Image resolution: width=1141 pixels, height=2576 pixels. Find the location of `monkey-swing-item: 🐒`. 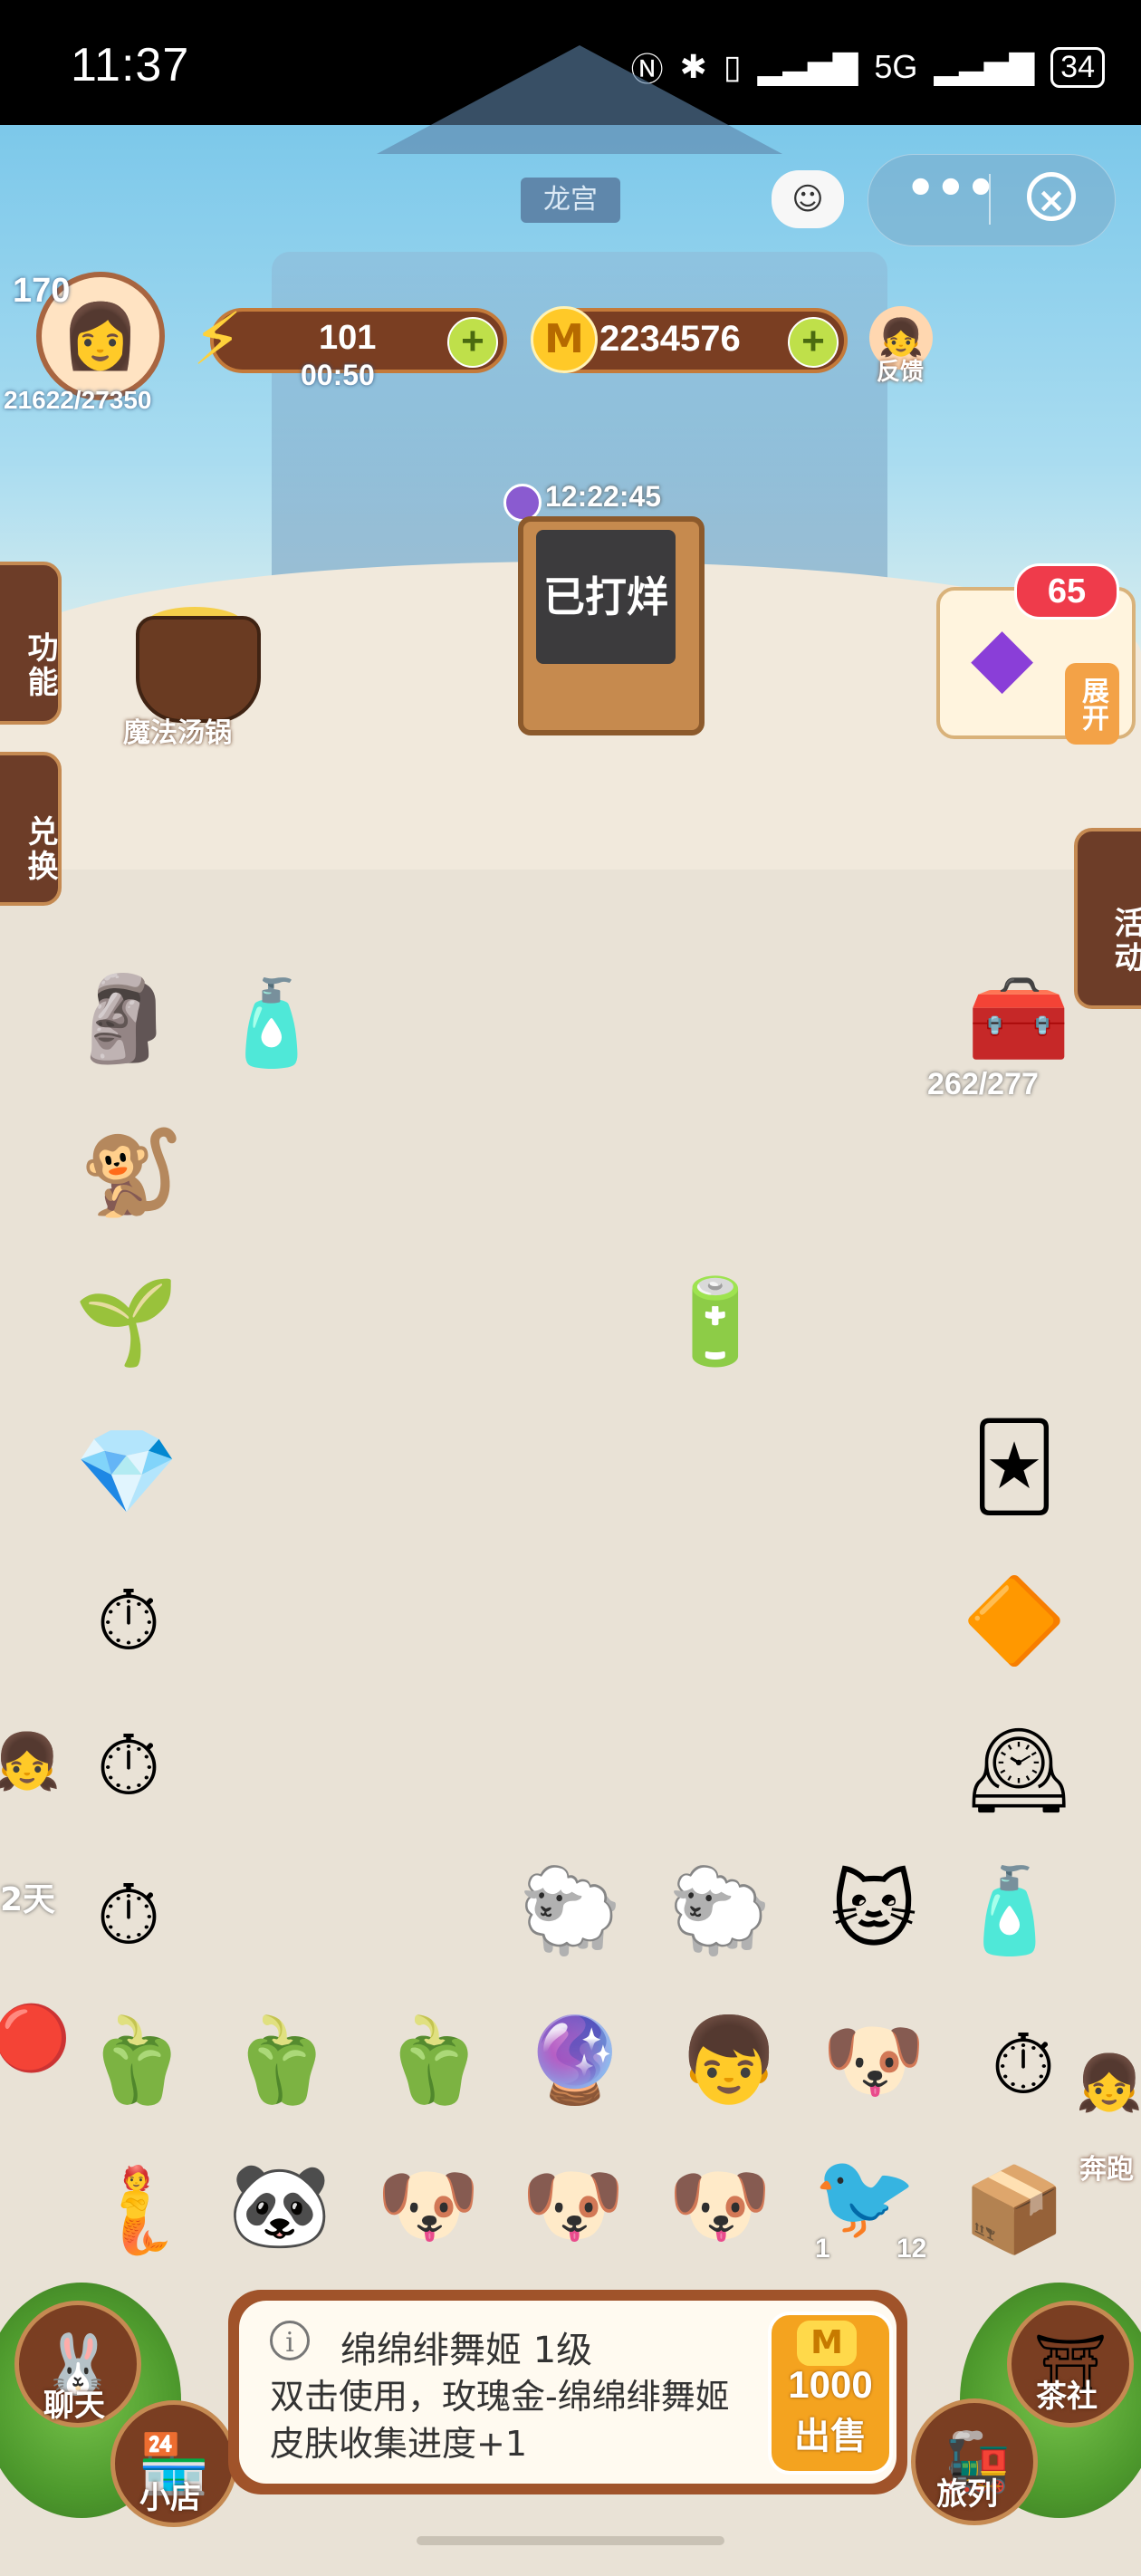

monkey-swing-item: 🐒 is located at coordinates (131, 1173).